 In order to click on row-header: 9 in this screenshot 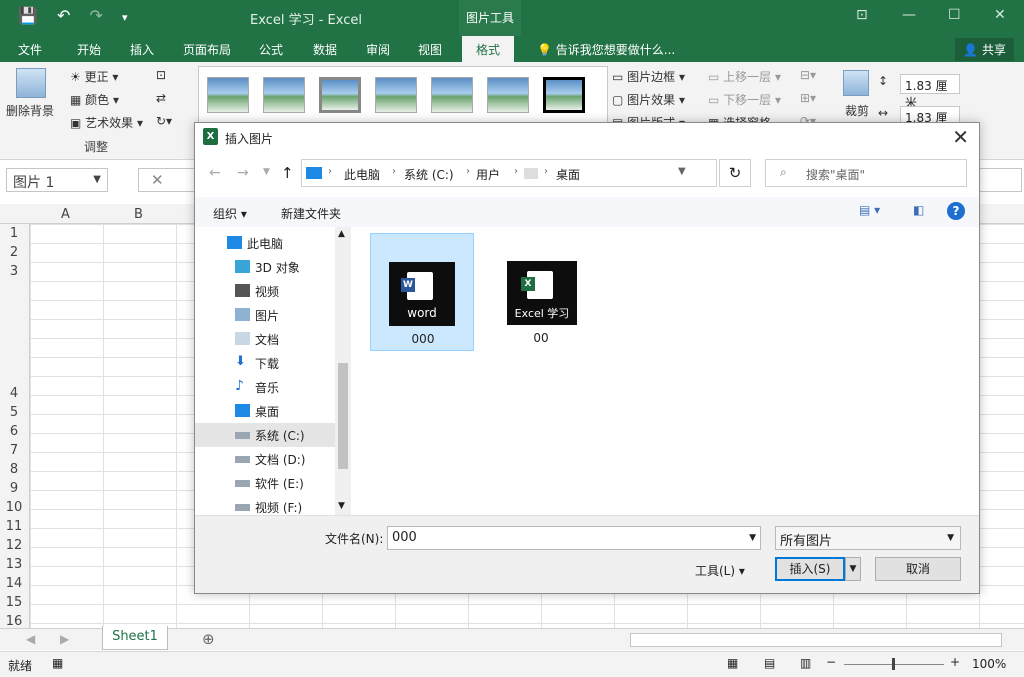, I will do `click(14, 488)`.